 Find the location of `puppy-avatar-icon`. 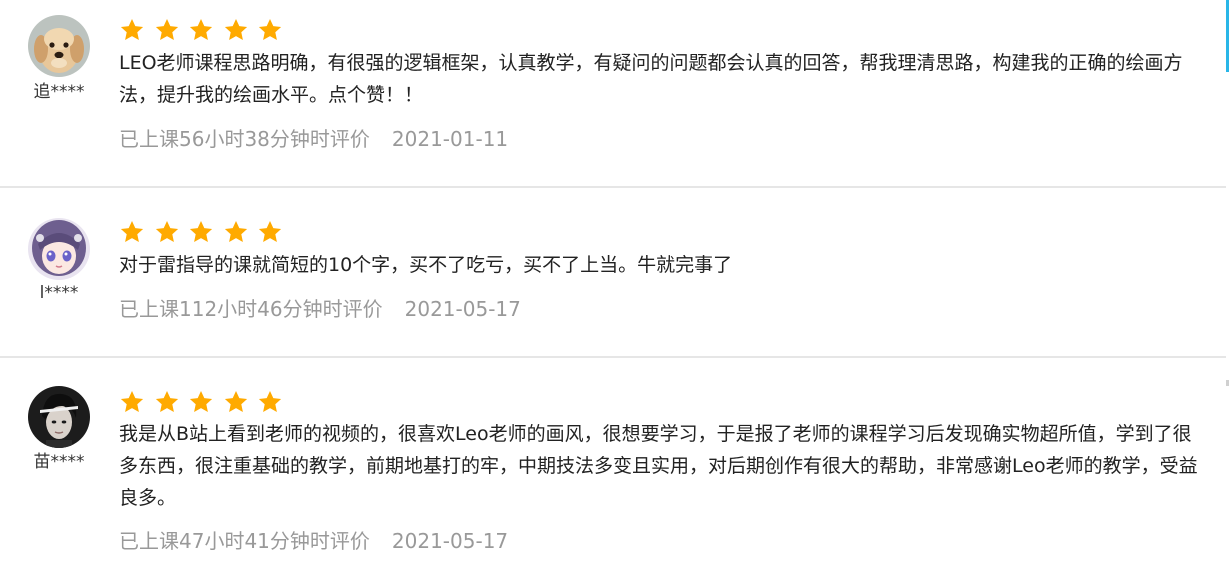

puppy-avatar-icon is located at coordinates (59, 46).